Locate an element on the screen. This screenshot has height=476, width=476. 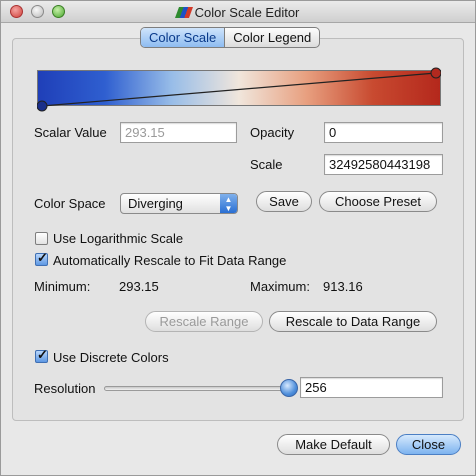
scalar-value-field: 293.15 is located at coordinates (178, 132).